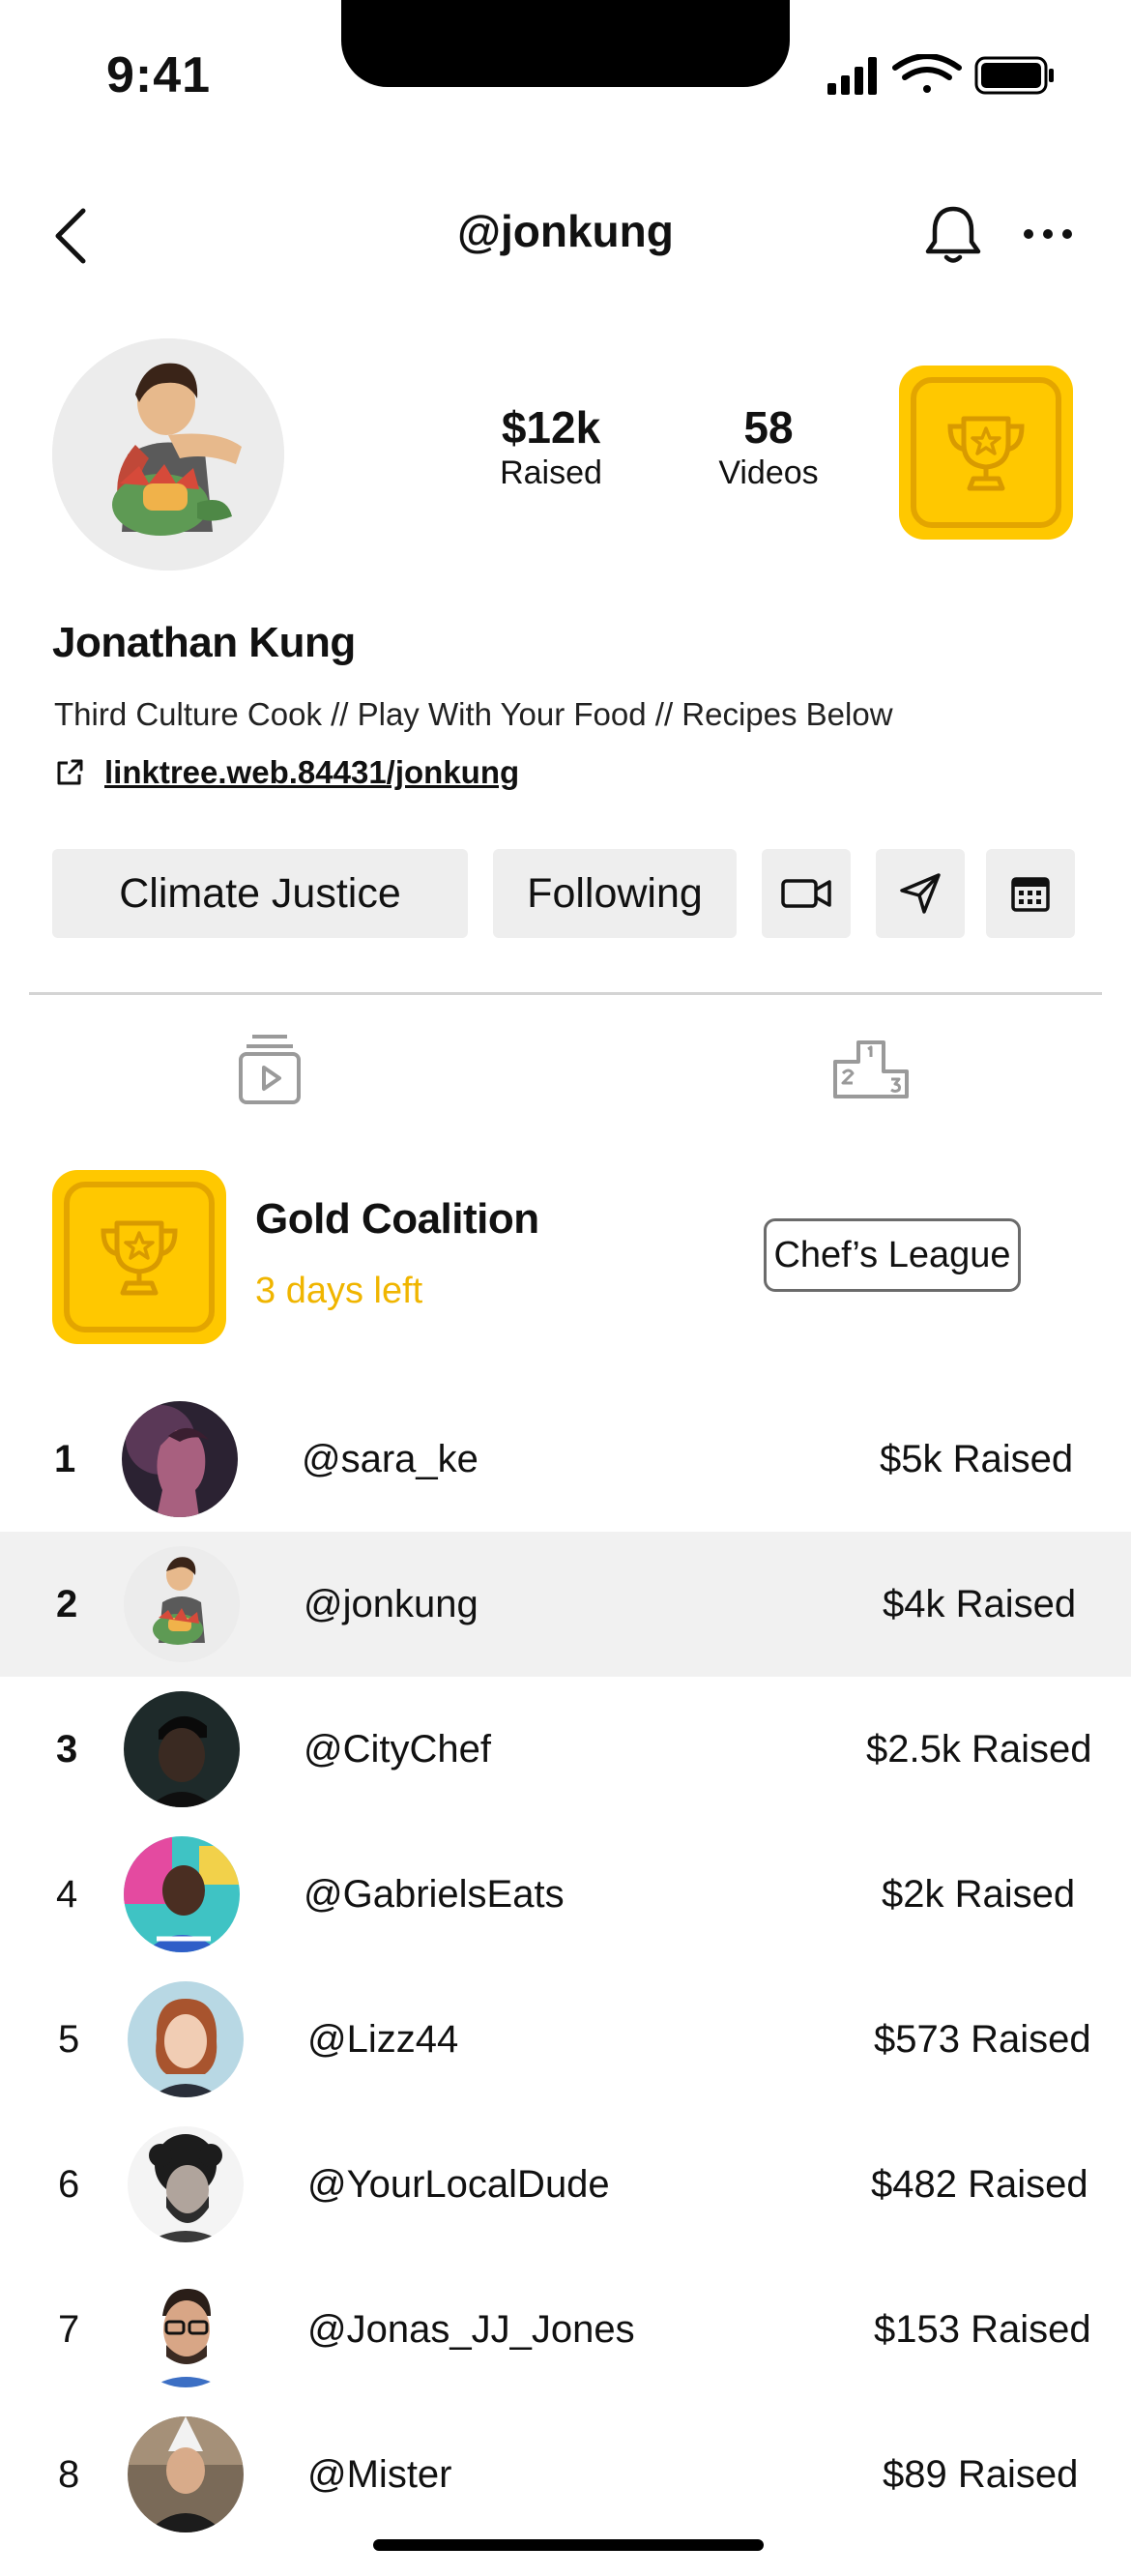  I want to click on profile-link: linktree.web.84431/jonkung, so click(287, 772).